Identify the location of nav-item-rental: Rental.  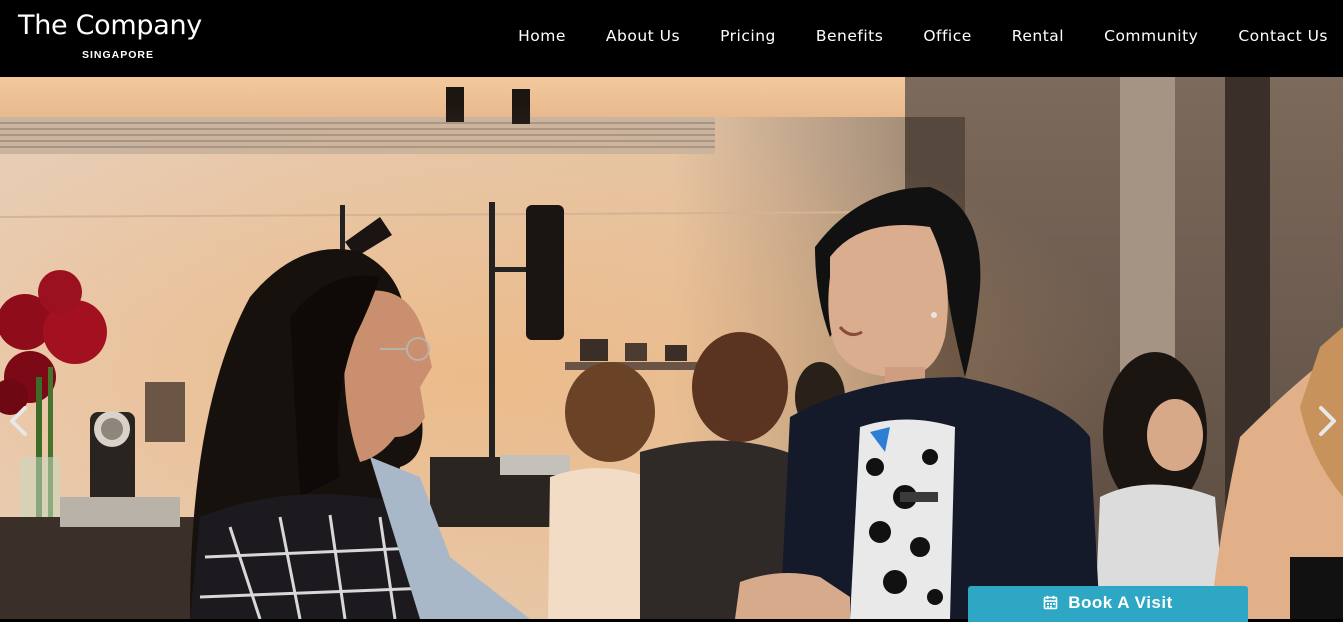
(1038, 36).